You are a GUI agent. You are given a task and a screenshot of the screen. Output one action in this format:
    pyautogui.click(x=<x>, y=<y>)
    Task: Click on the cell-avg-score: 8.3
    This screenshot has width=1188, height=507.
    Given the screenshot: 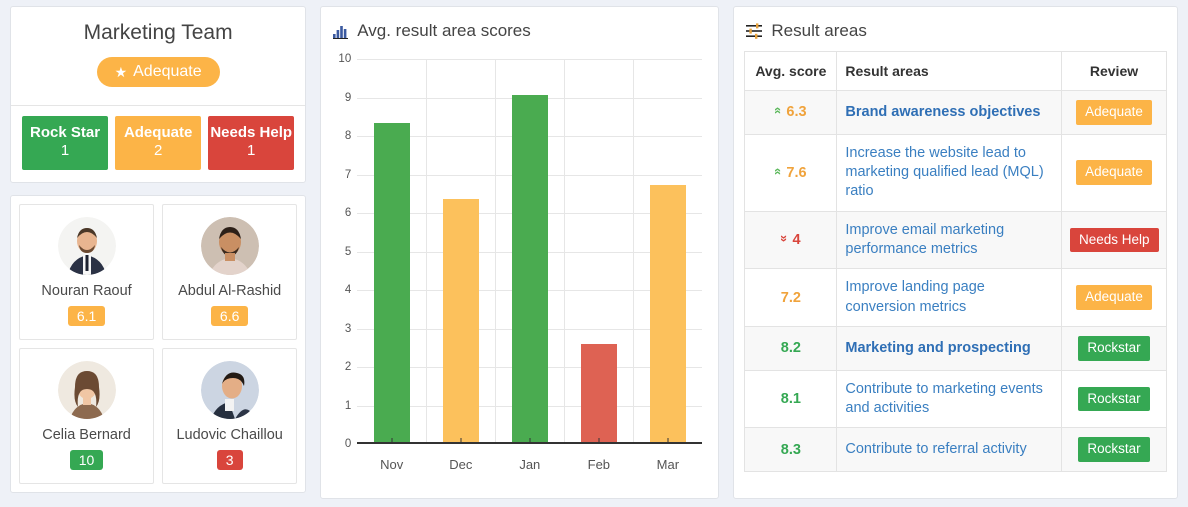 What is the action you would take?
    pyautogui.click(x=791, y=450)
    